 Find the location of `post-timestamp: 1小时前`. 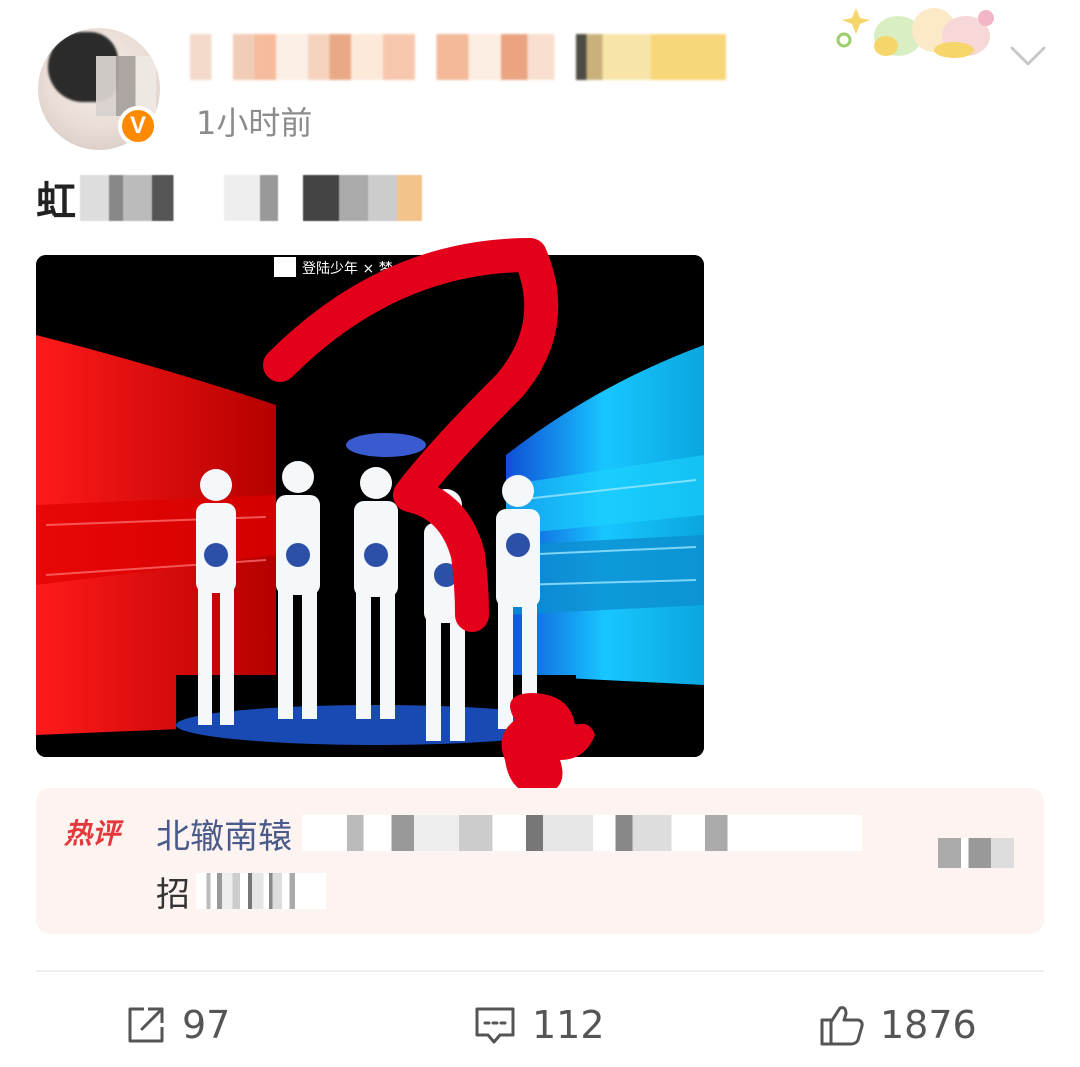

post-timestamp: 1小时前 is located at coordinates (254, 123).